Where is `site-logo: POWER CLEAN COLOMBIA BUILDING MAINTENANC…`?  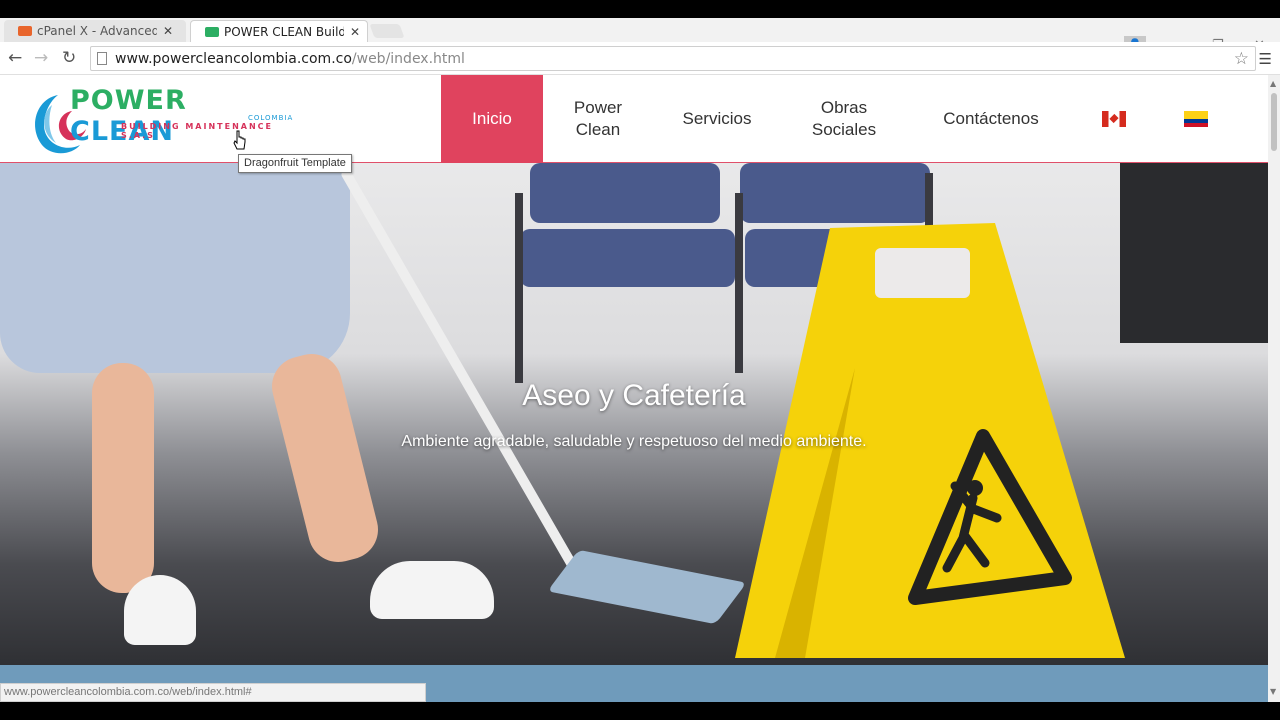 site-logo: POWER CLEAN COLOMBIA BUILDING MAINTENANC… is located at coordinates (160, 120).